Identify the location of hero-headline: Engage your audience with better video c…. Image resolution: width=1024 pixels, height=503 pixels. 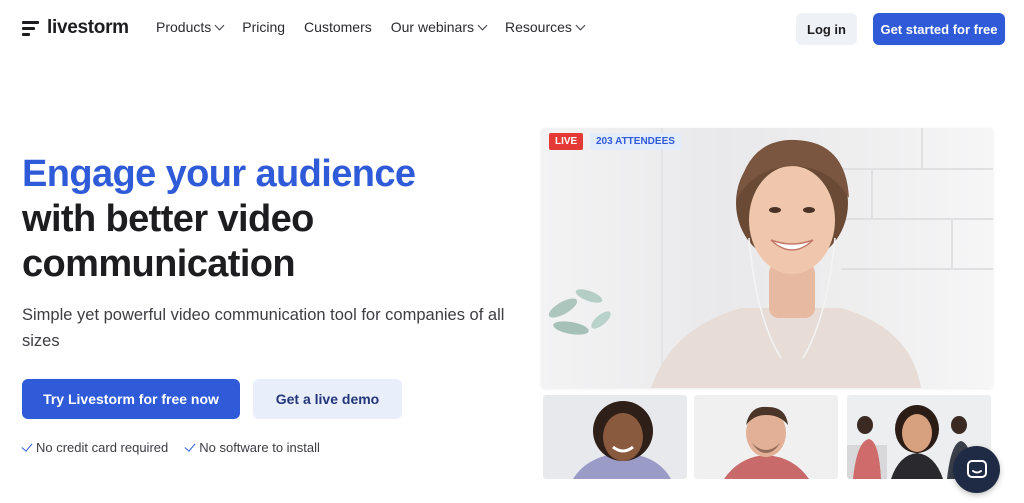
(219, 219).